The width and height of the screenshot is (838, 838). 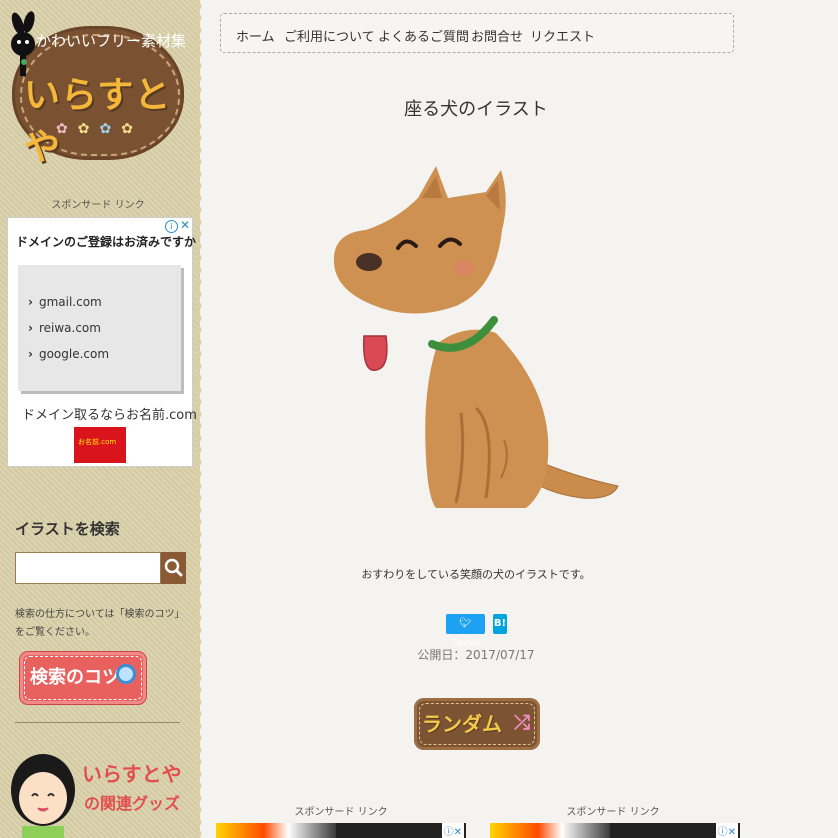 What do you see at coordinates (497, 35) in the screenshot?
I see `nav-contact: お問合せ` at bounding box center [497, 35].